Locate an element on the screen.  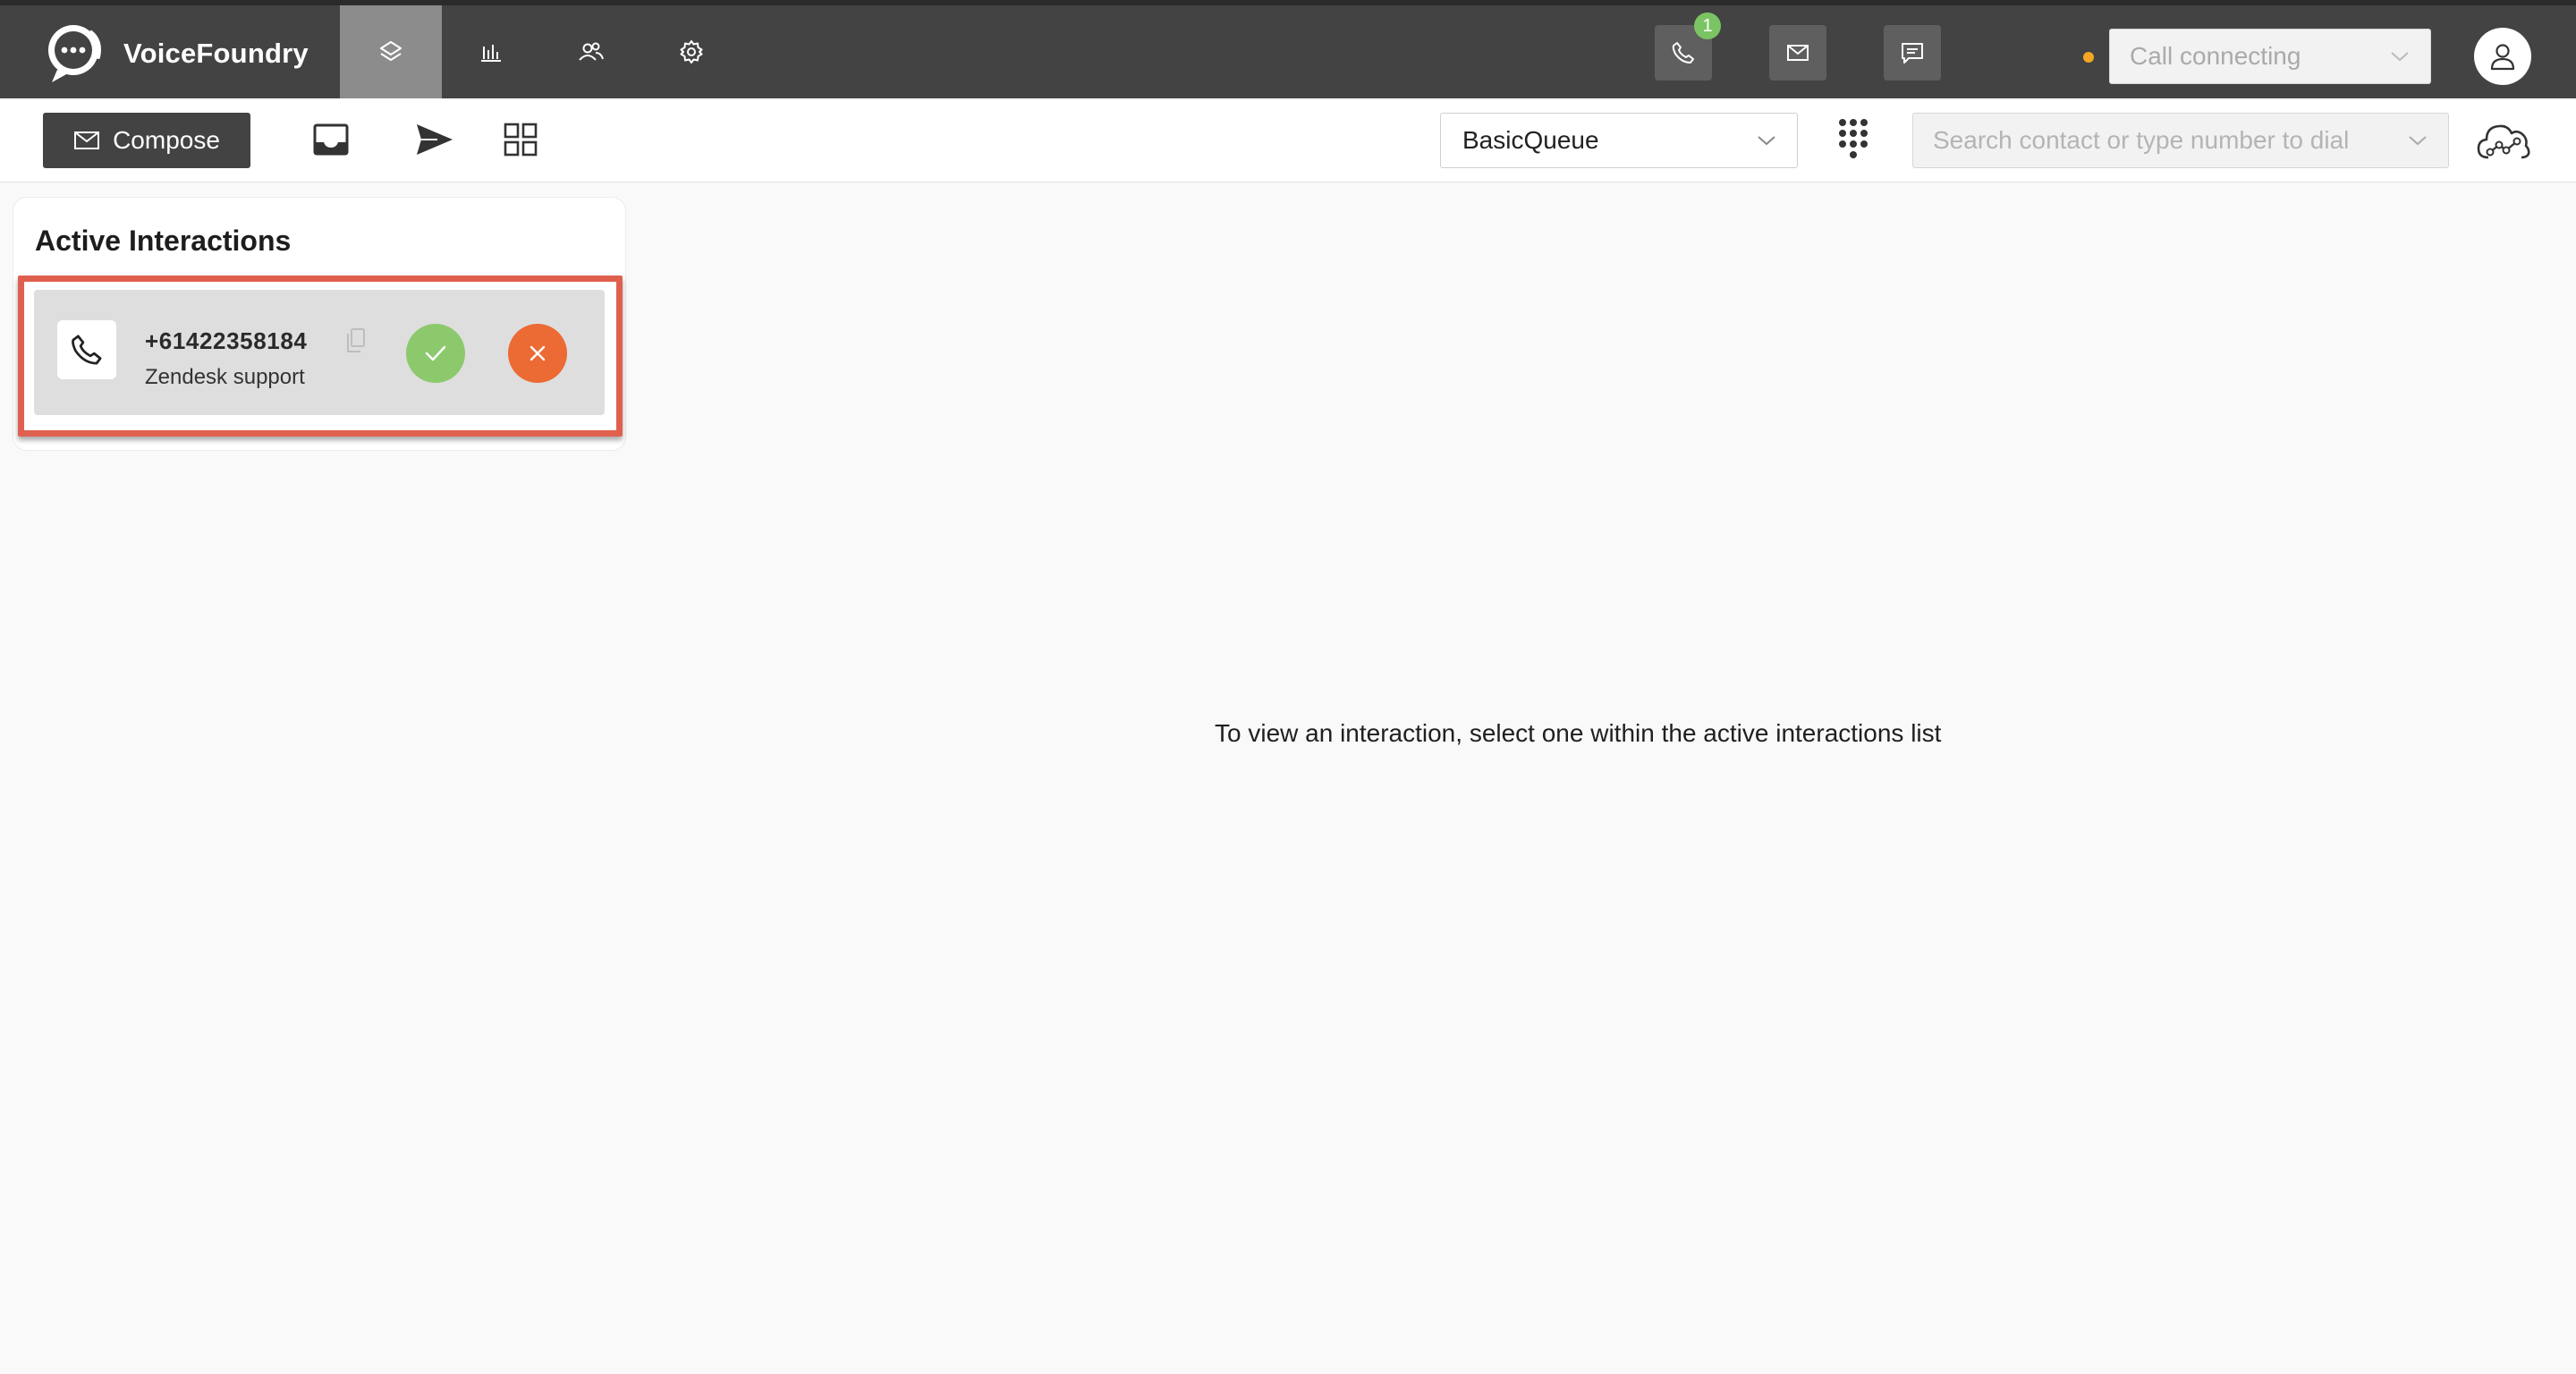
interaction-card: +61422358184 Zendesk support is located at coordinates (319, 352).